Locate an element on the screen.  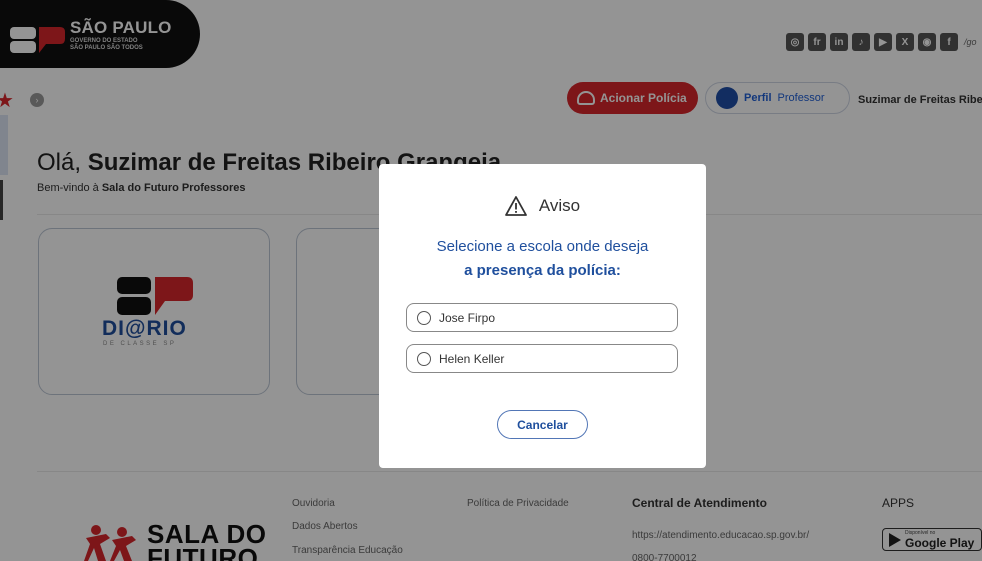
school-option-helen-keller: Helen Keller is located at coordinates (542, 358).